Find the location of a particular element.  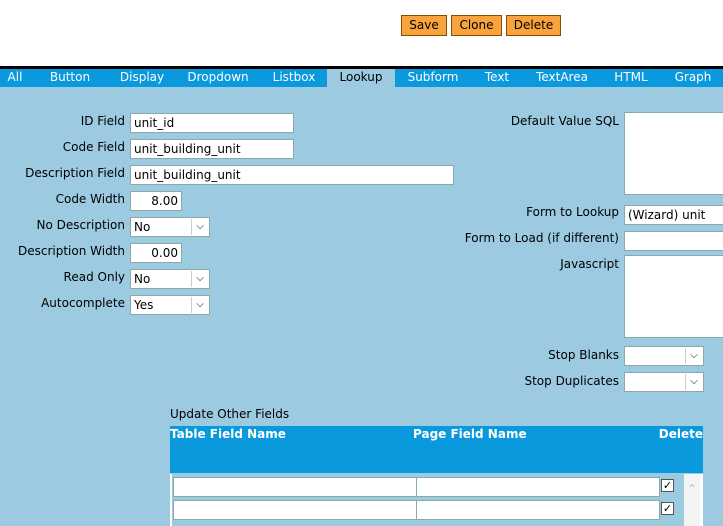

tab-dropdown: Dropdown is located at coordinates (218, 78).